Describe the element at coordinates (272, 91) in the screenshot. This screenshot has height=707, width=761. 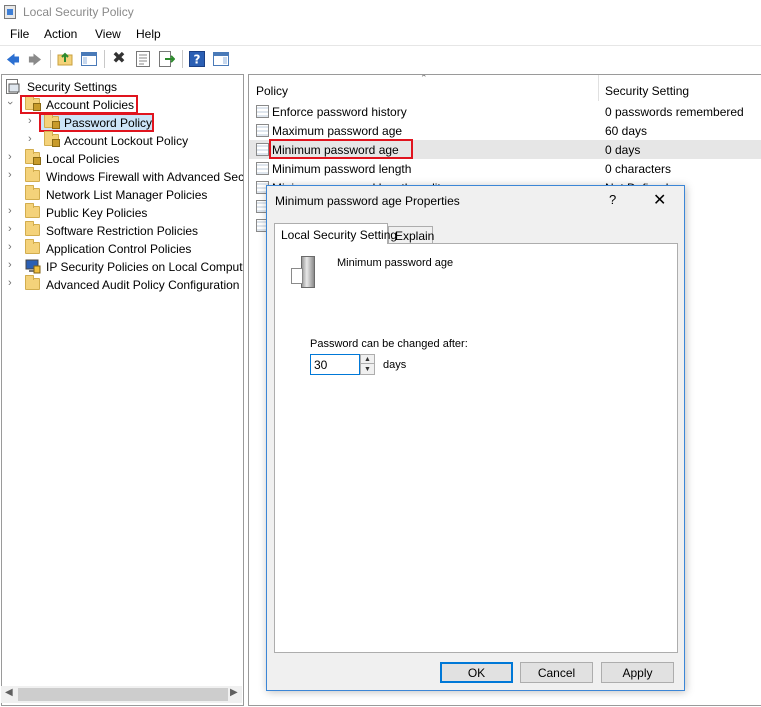
I see `column-header-policy: Policy` at that location.